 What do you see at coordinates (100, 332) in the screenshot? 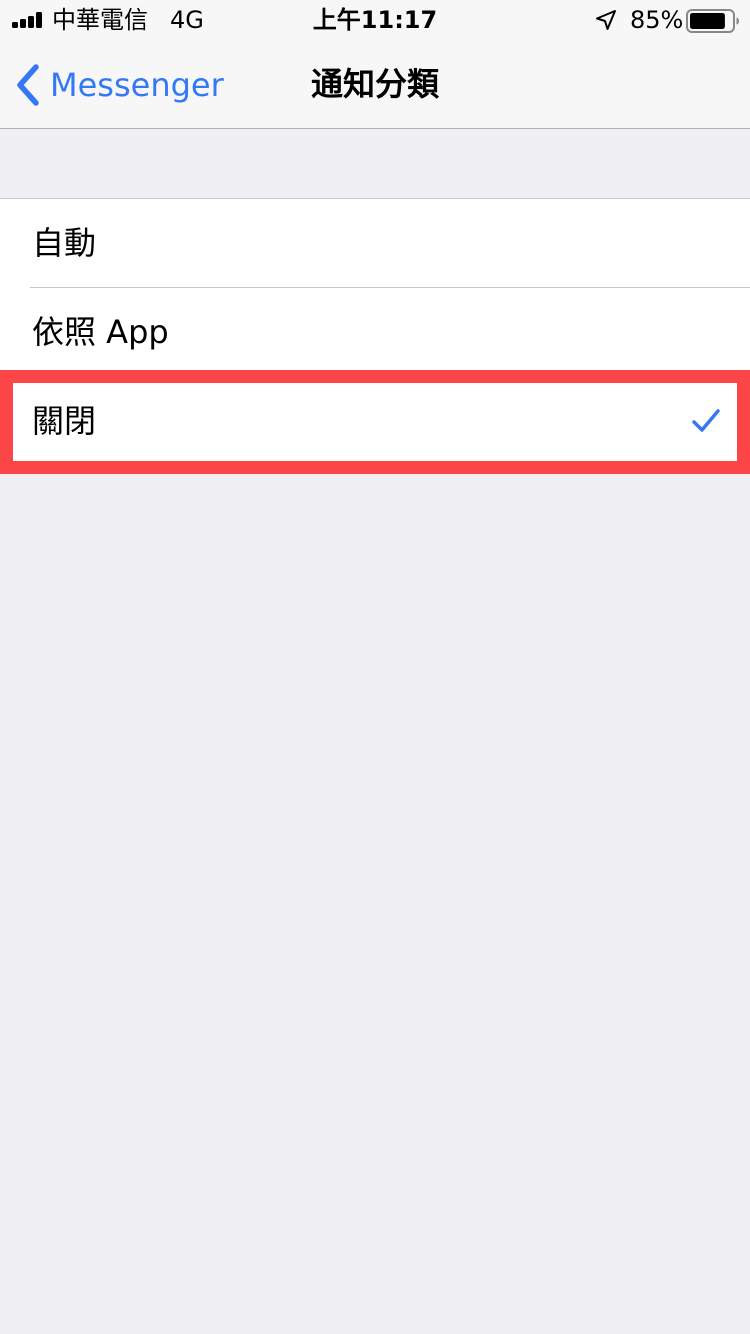
I see `option-label: 依照 App` at bounding box center [100, 332].